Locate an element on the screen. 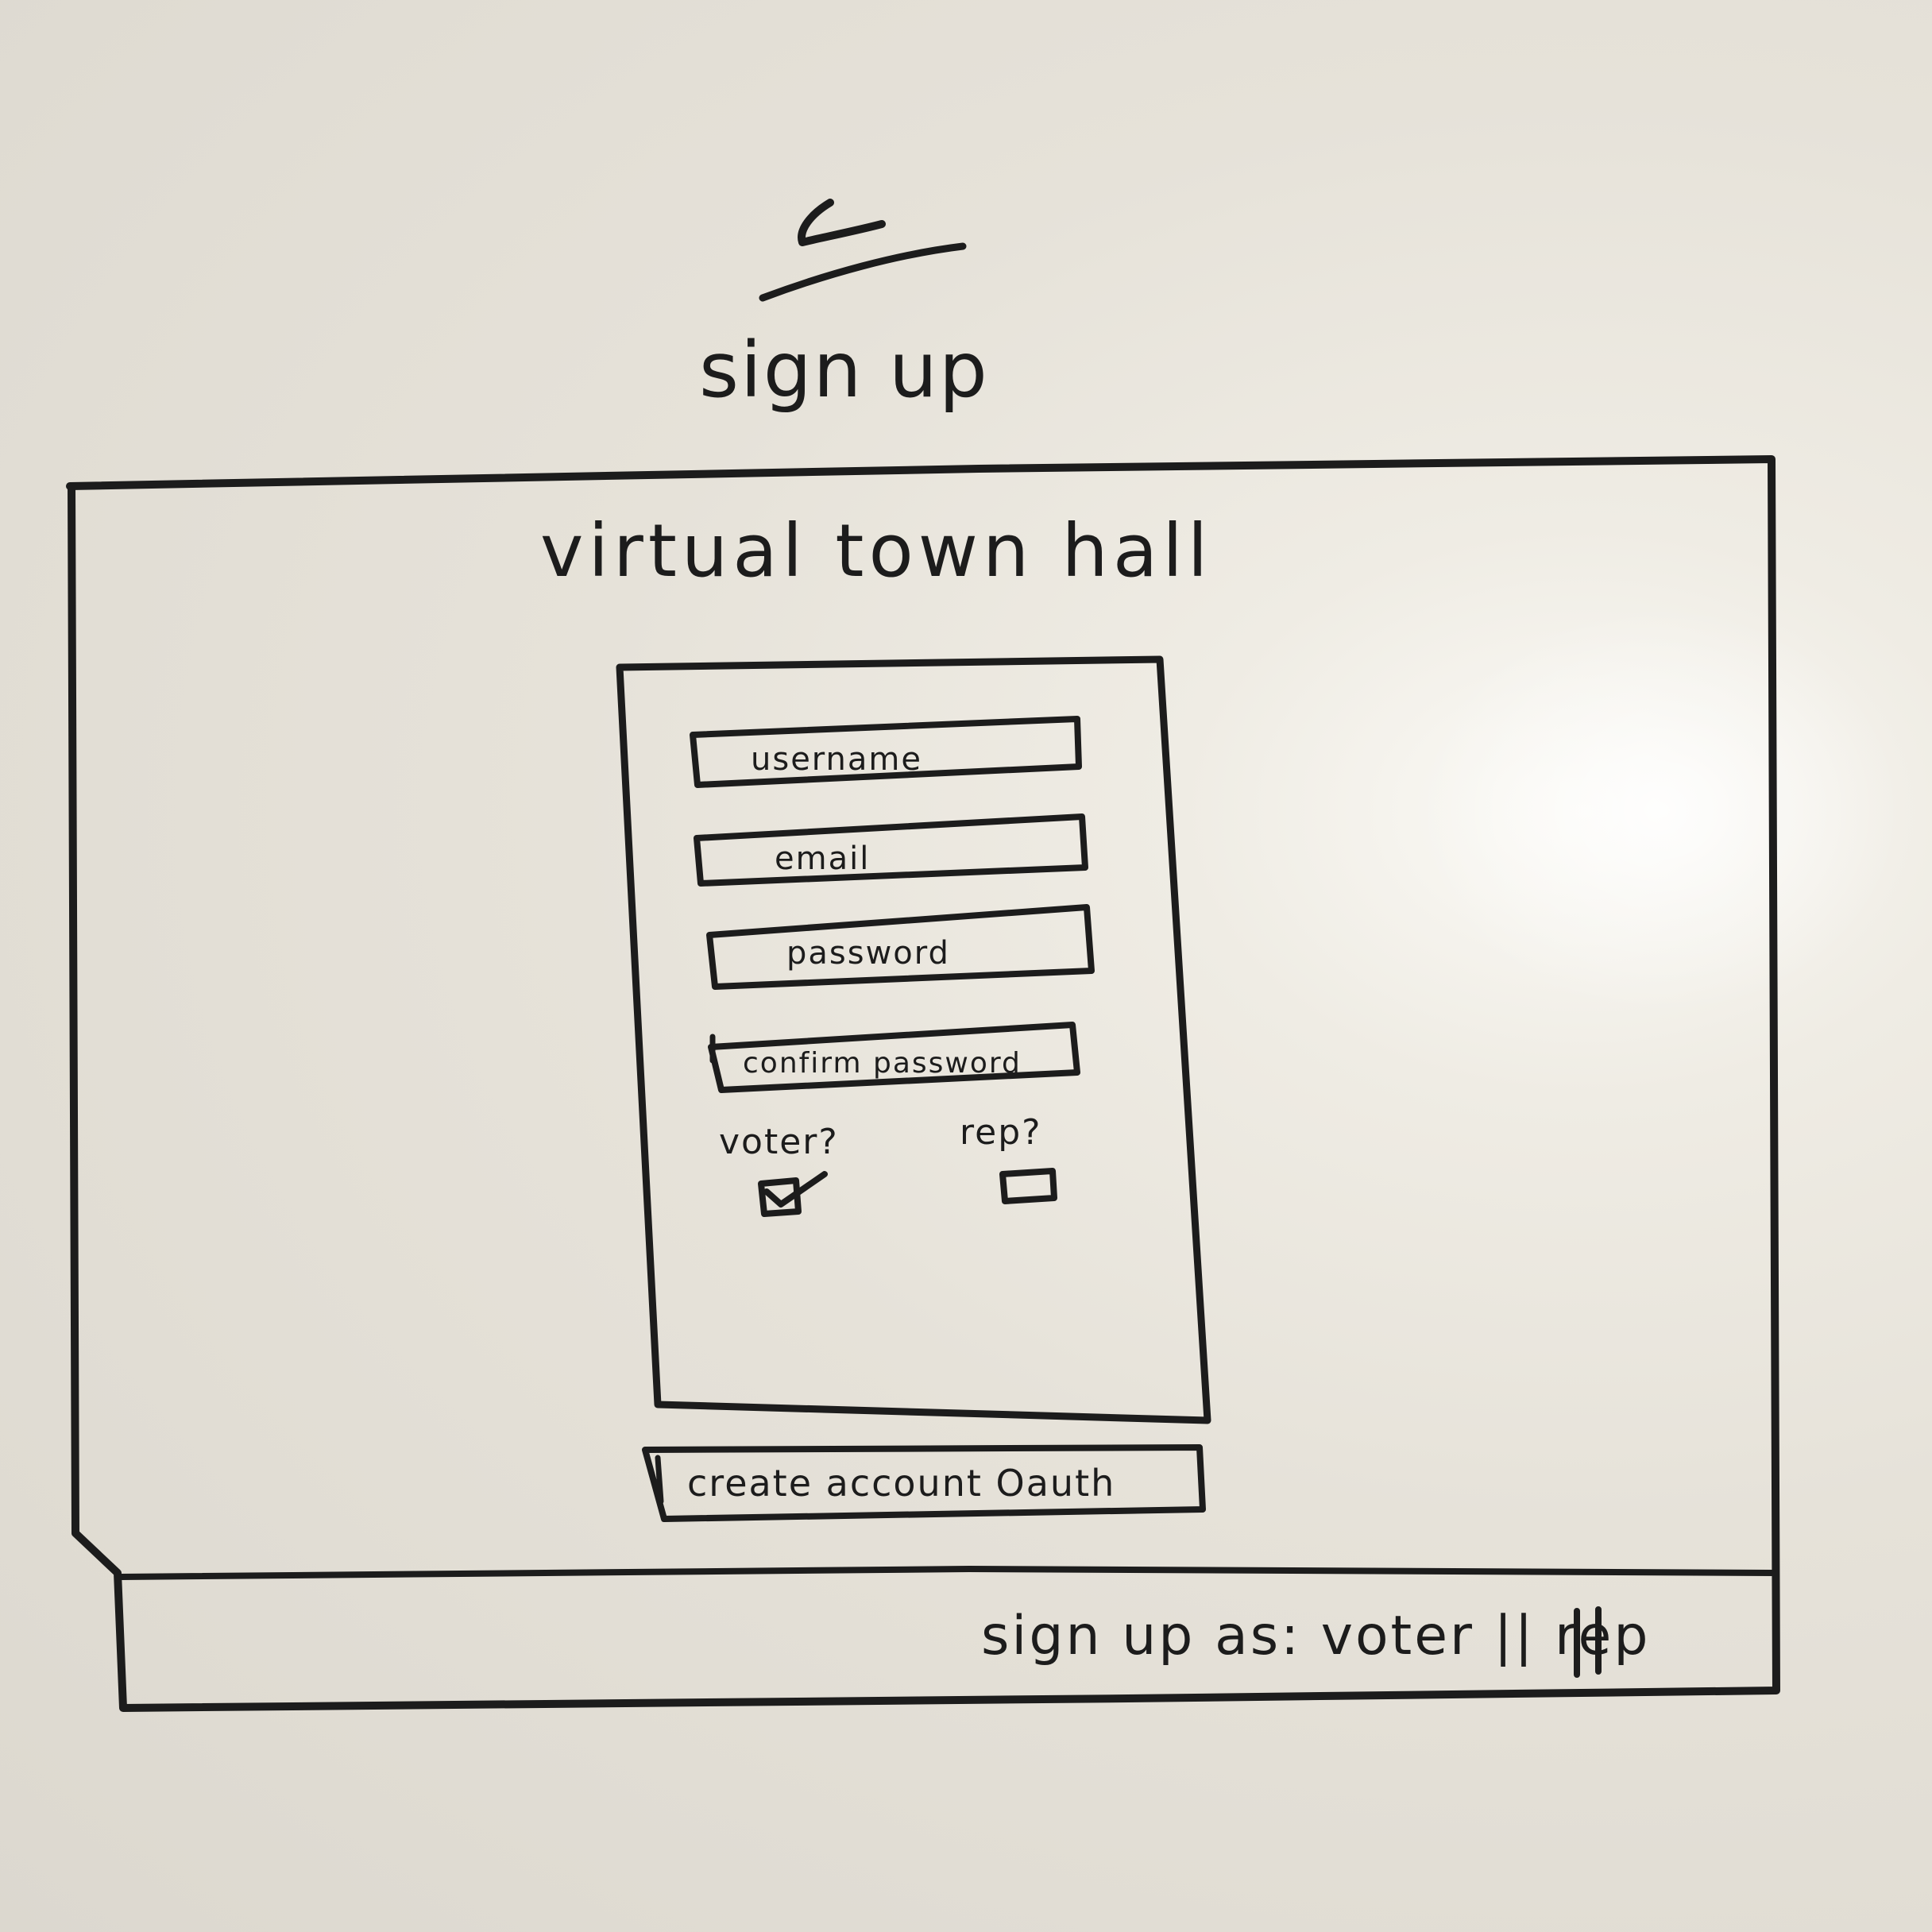 The image size is (1932, 1932). app-title: virtual town hall is located at coordinates (876, 550).